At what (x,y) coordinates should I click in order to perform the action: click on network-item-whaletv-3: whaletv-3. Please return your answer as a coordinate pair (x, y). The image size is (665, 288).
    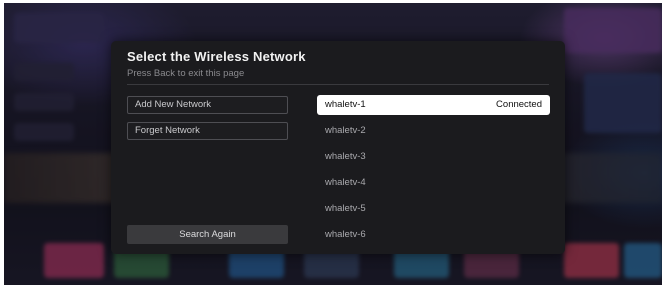
    Looking at the image, I should click on (433, 157).